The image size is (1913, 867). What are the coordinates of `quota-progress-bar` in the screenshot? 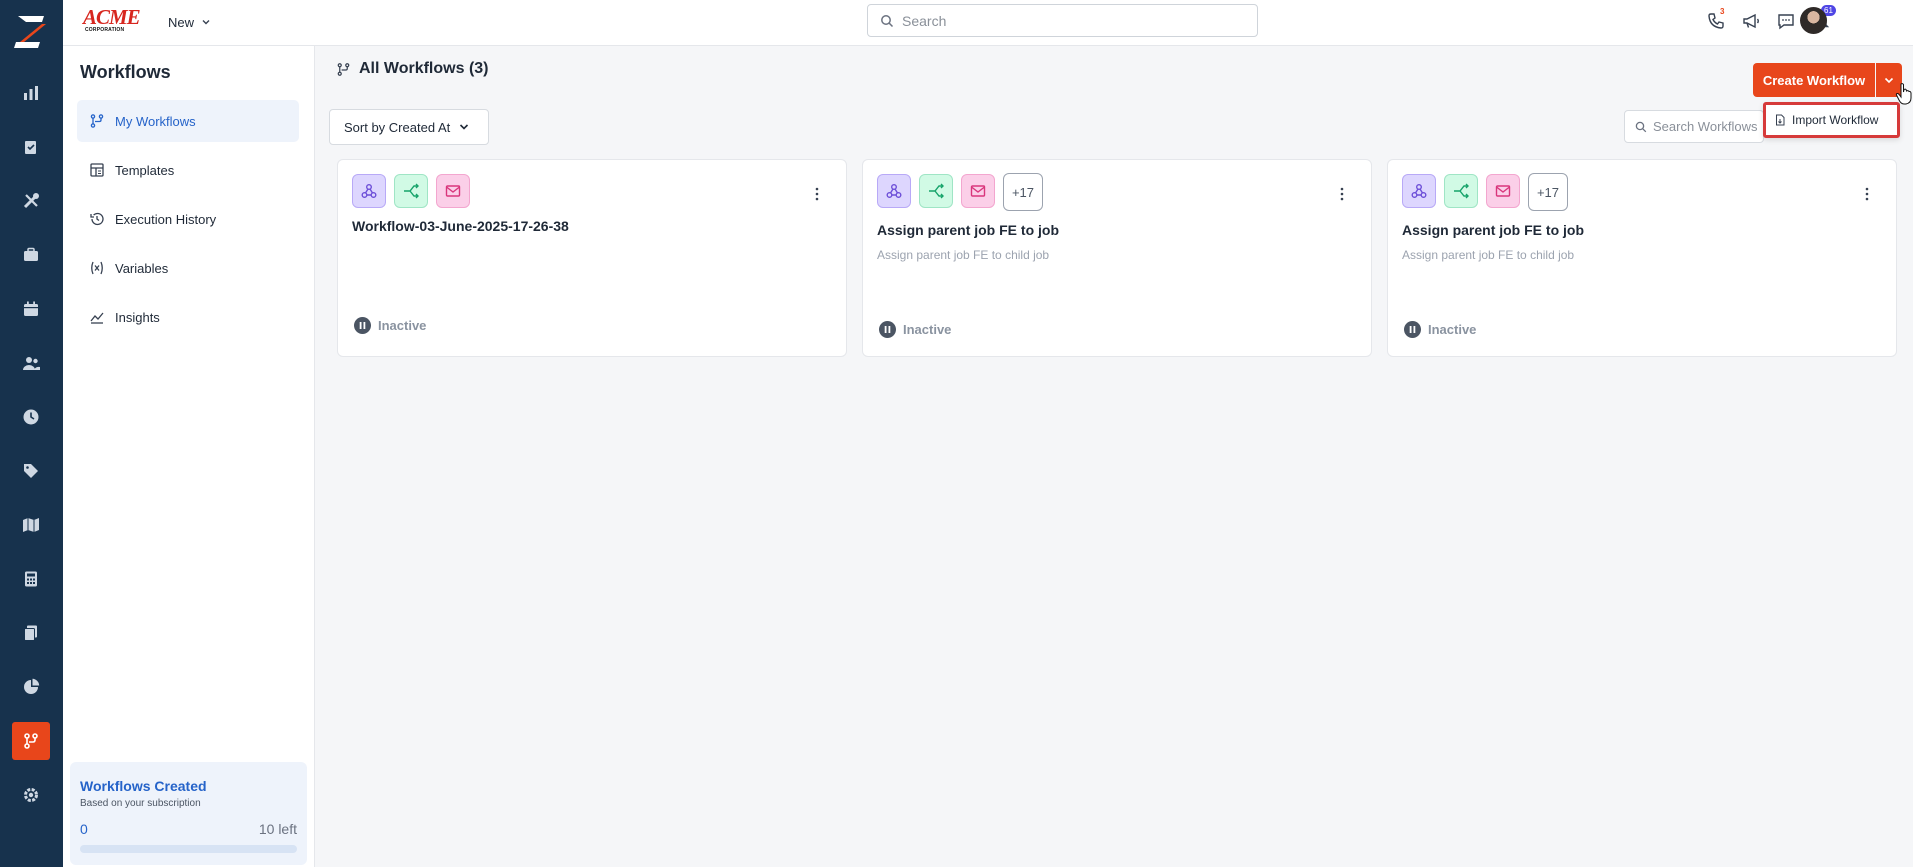 It's located at (188, 849).